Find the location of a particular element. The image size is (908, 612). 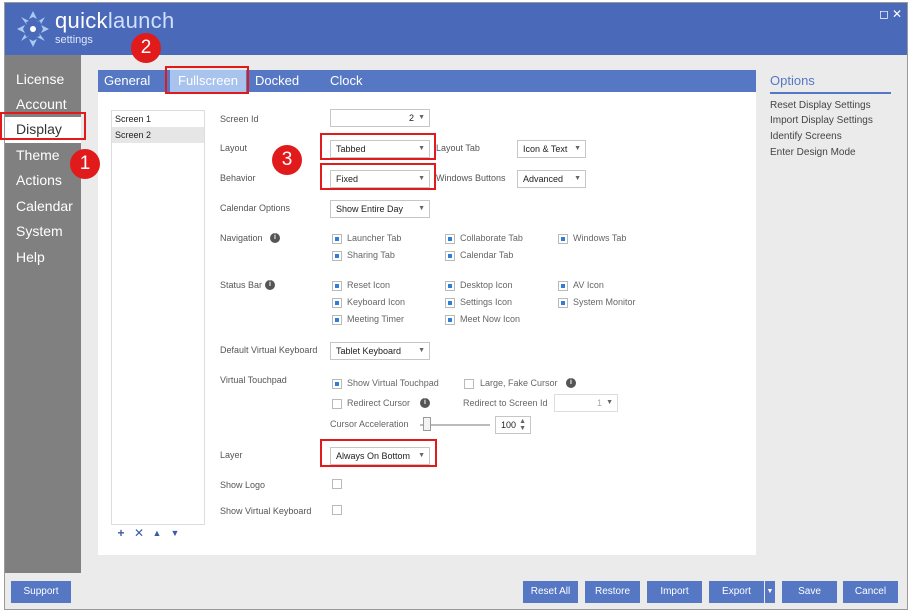

redirect-cursor-checkbox is located at coordinates (337, 404).